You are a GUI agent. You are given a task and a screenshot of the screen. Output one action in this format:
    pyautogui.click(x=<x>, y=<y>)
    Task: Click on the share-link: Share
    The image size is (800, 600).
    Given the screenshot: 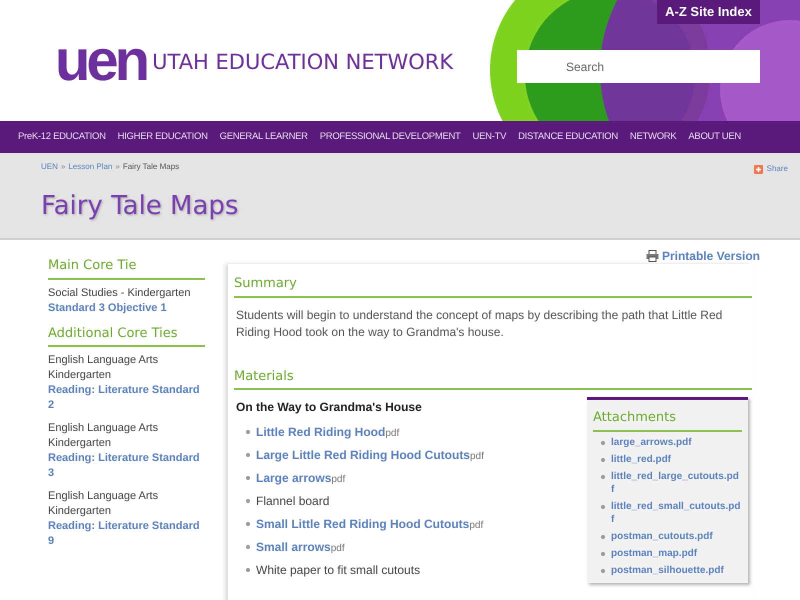 What is the action you would take?
    pyautogui.click(x=777, y=169)
    